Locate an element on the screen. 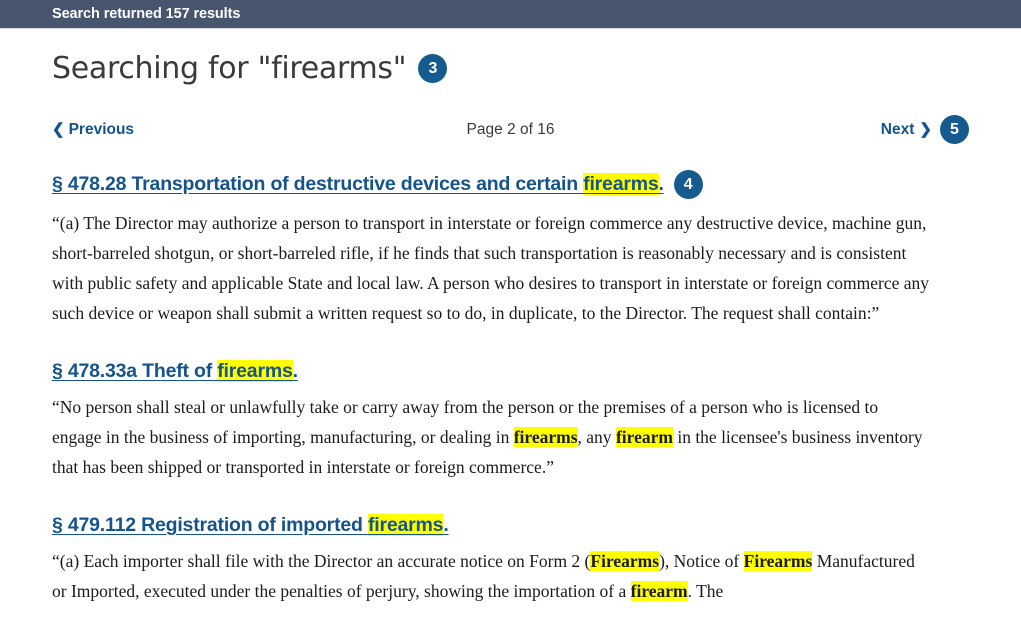  previous-page-label: Previous is located at coordinates (101, 129).